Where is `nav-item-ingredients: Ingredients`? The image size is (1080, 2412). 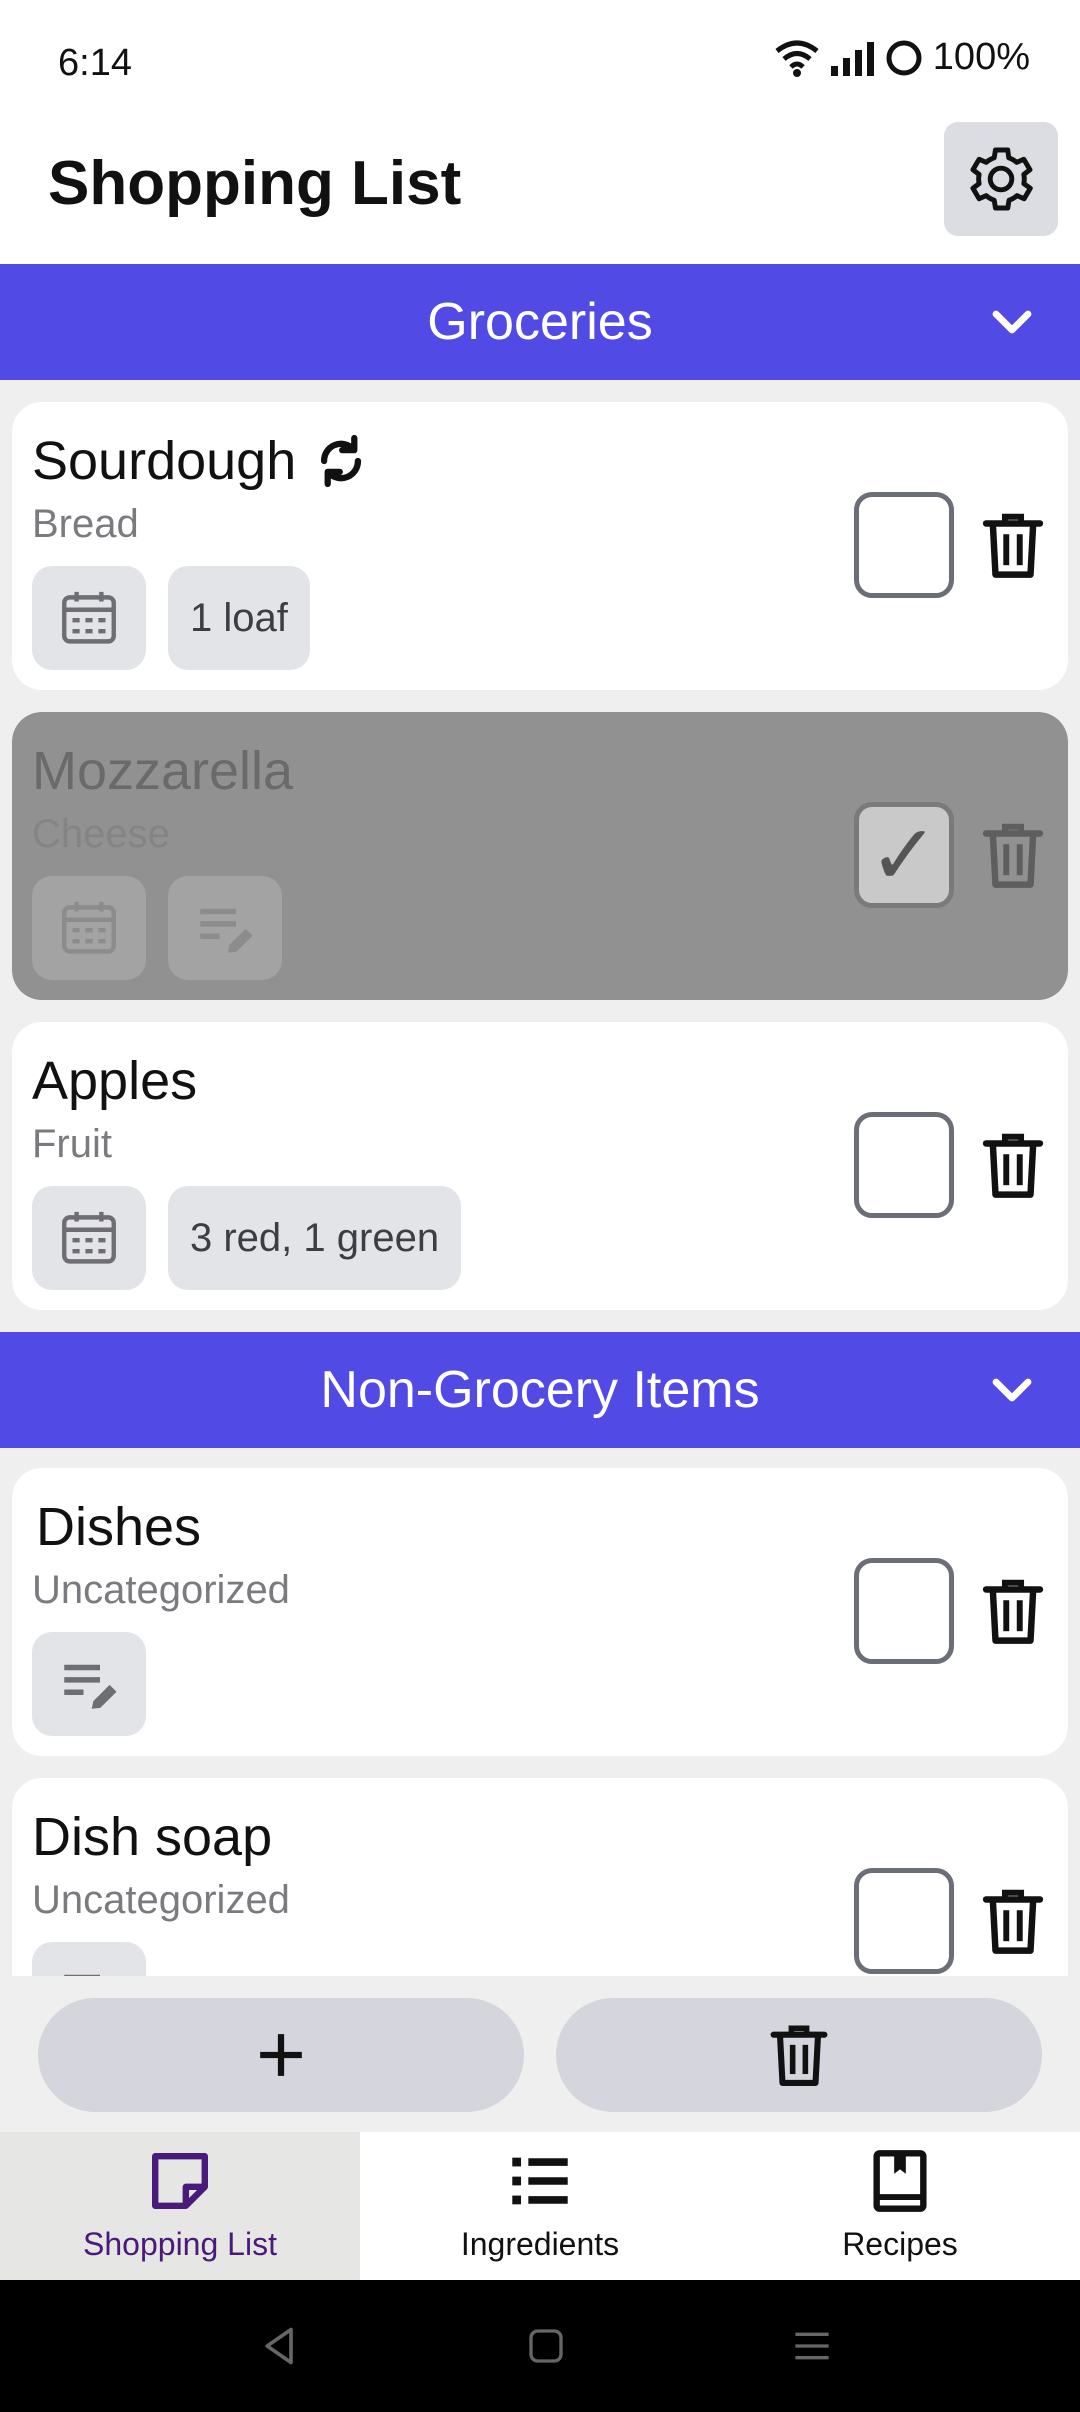
nav-item-ingredients: Ingredients is located at coordinates (540, 2206).